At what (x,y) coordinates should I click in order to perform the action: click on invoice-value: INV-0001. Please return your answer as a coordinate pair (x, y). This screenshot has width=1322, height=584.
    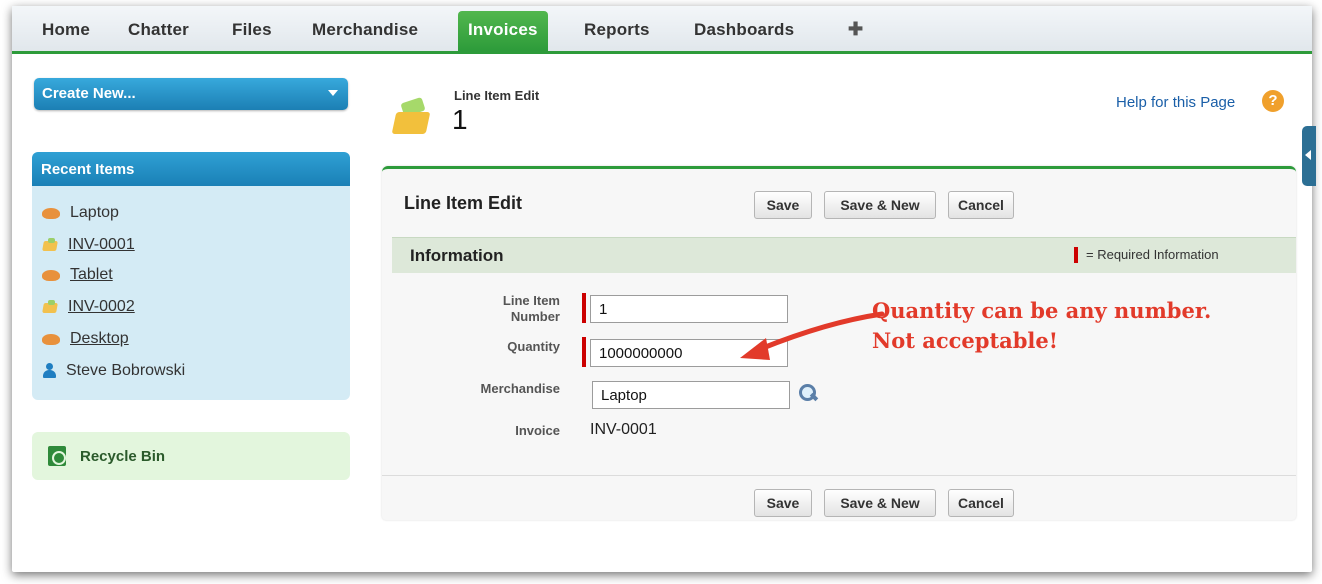
    Looking at the image, I should click on (623, 429).